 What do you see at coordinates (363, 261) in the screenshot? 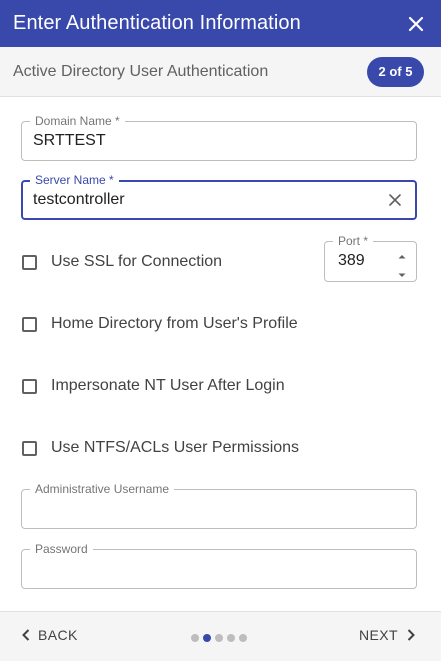
I see `port-input` at bounding box center [363, 261].